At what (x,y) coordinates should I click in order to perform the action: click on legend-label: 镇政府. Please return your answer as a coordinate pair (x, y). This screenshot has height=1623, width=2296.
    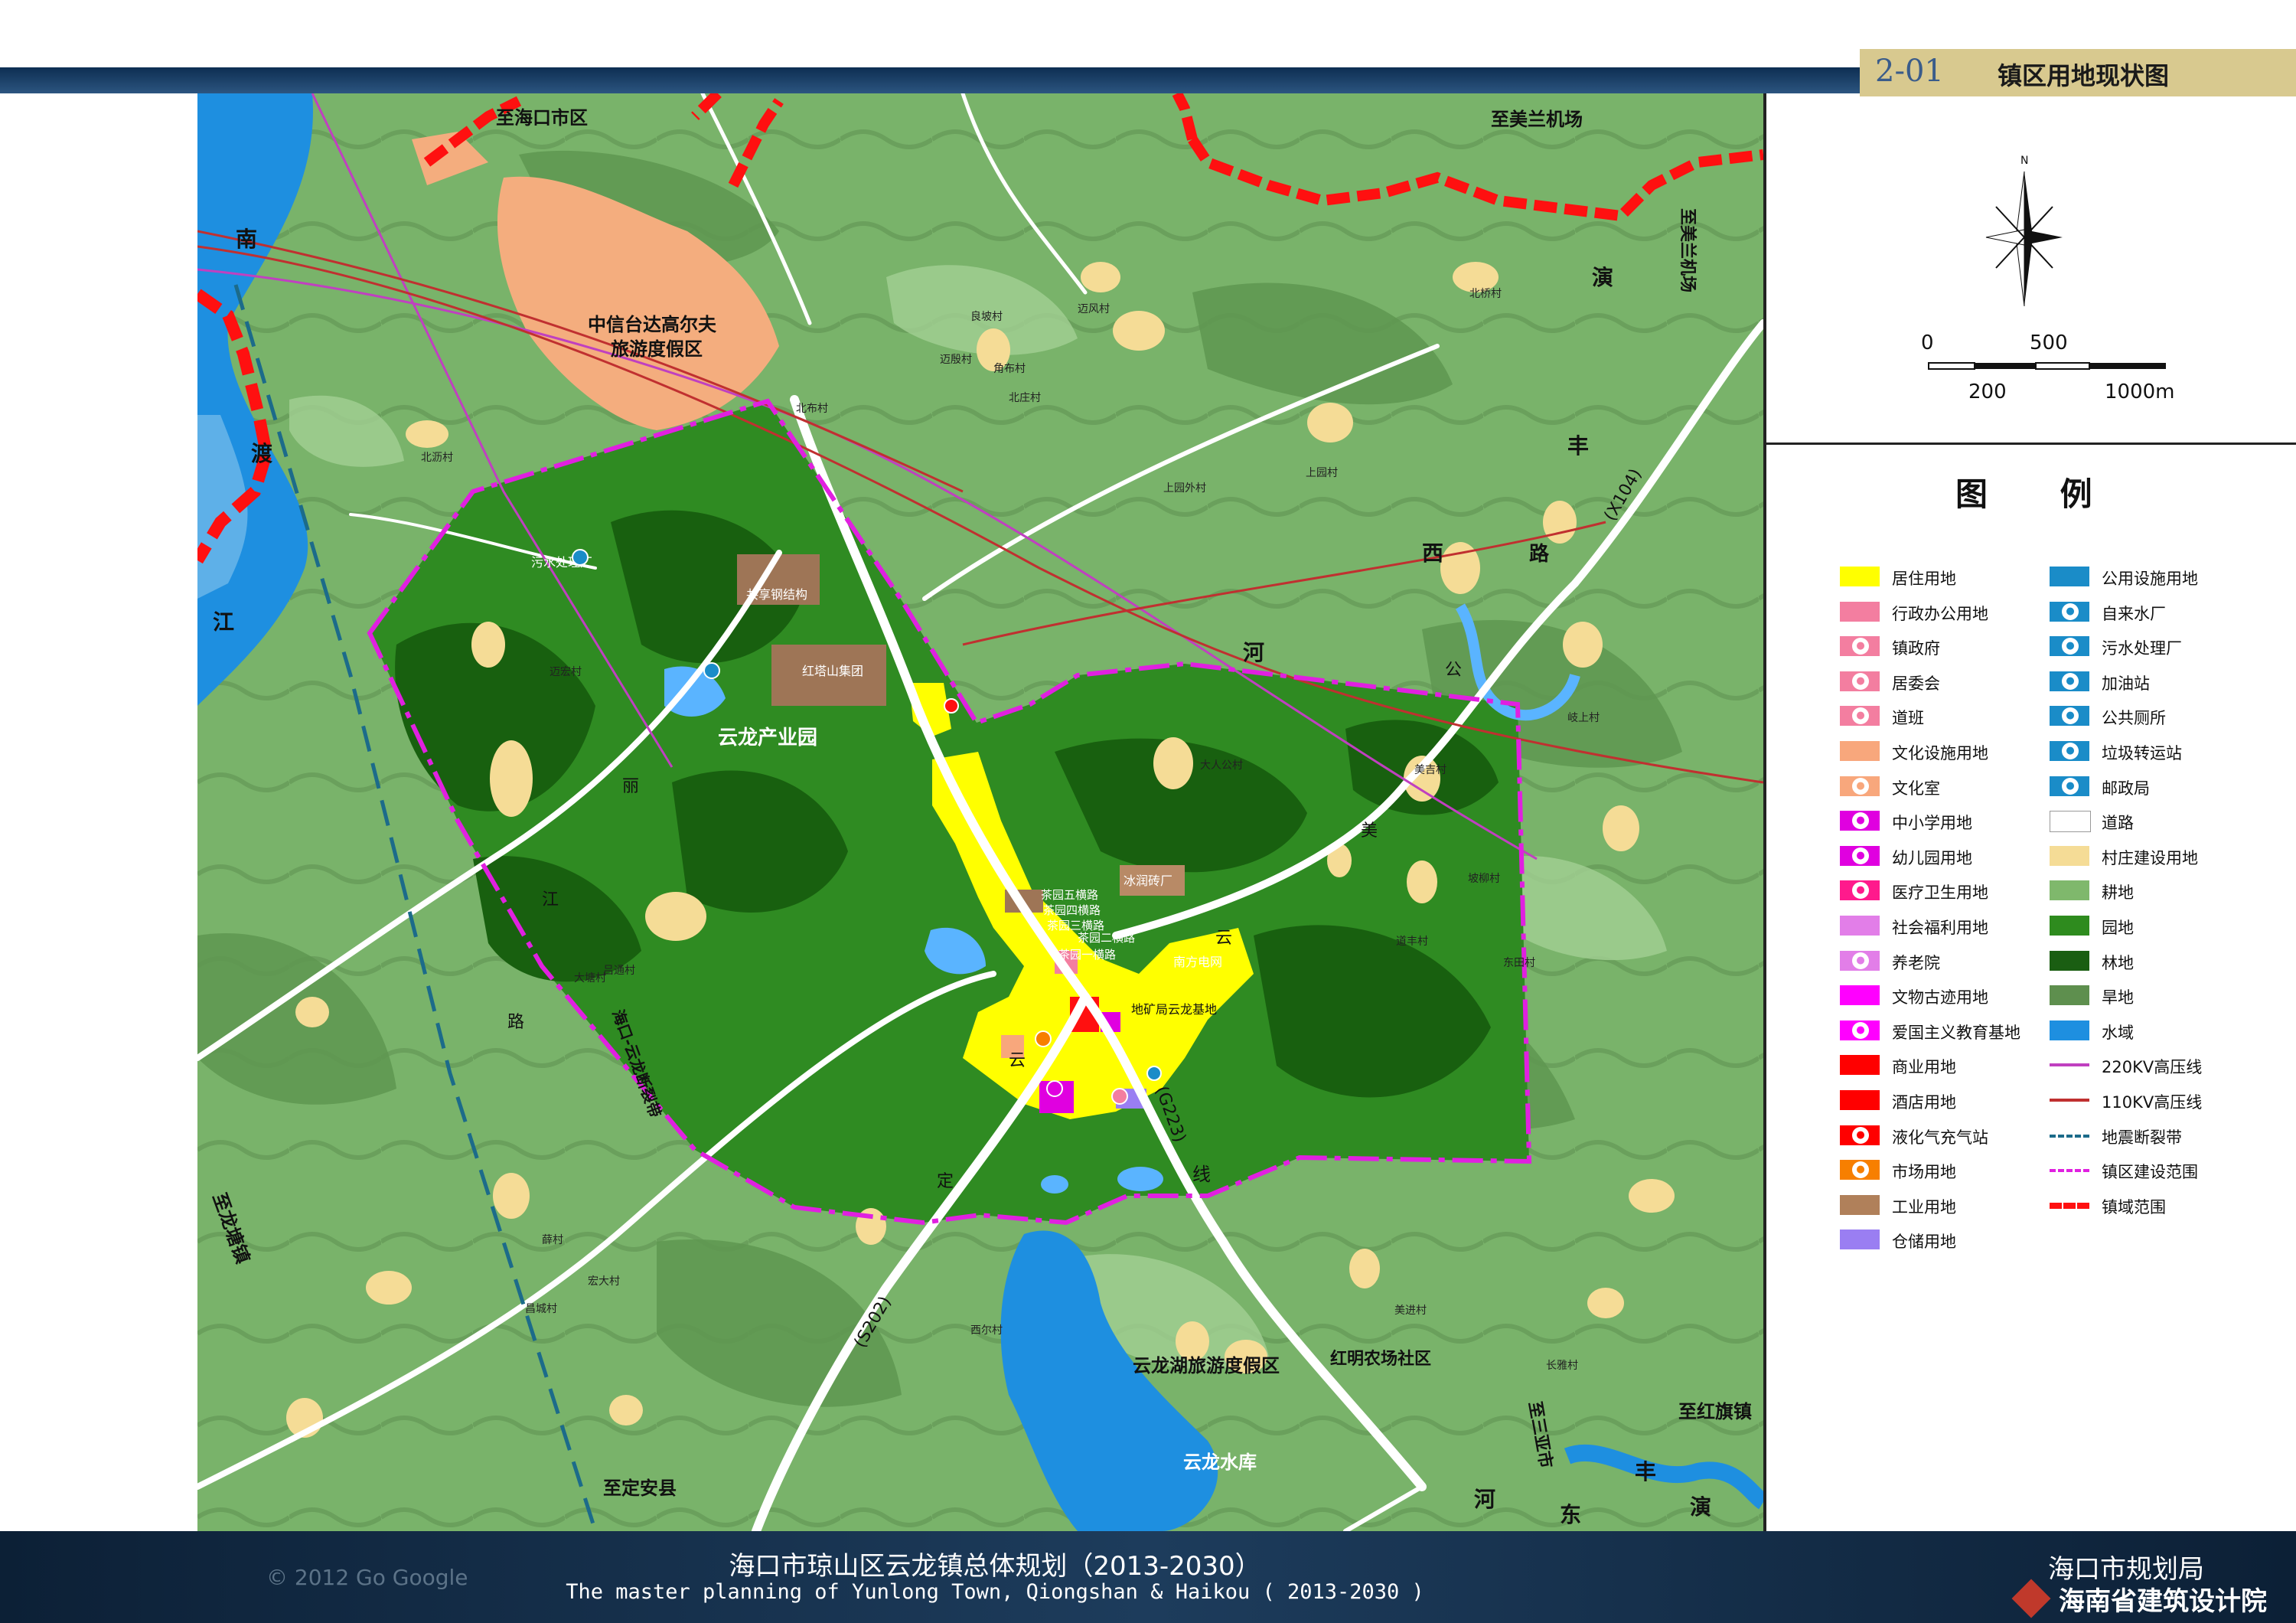
    Looking at the image, I should click on (1916, 648).